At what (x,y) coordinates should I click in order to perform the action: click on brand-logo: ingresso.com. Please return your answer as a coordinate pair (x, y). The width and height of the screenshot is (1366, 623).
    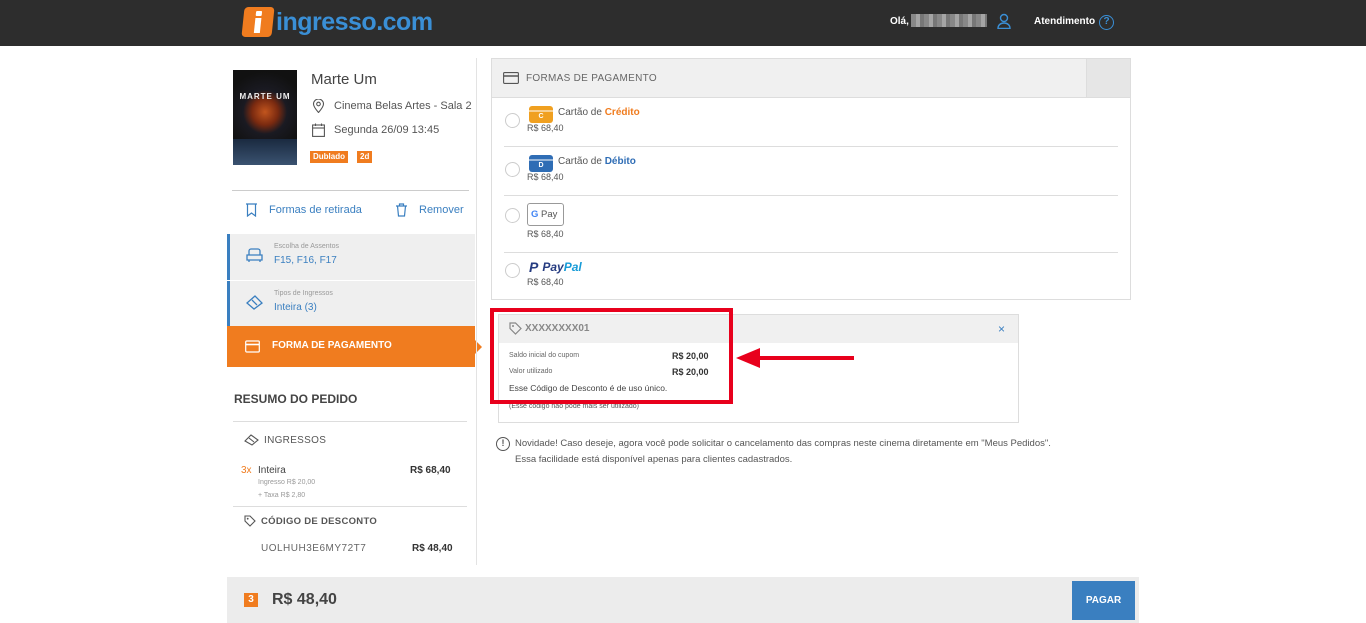
    Looking at the image, I should click on (337, 22).